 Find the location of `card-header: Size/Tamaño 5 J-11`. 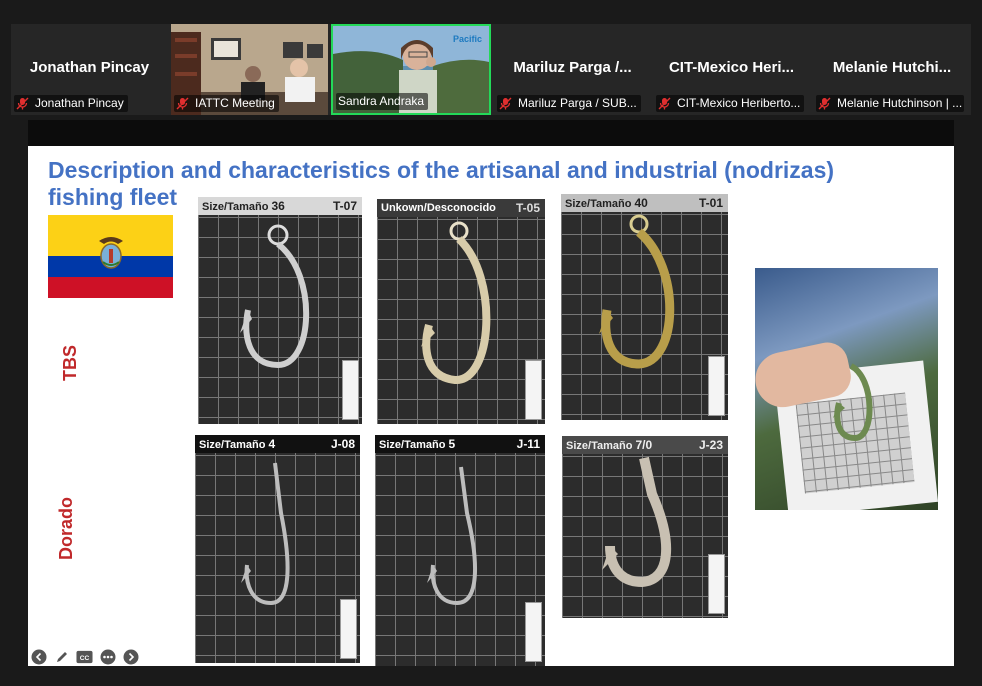

card-header: Size/Tamaño 5 J-11 is located at coordinates (460, 444).